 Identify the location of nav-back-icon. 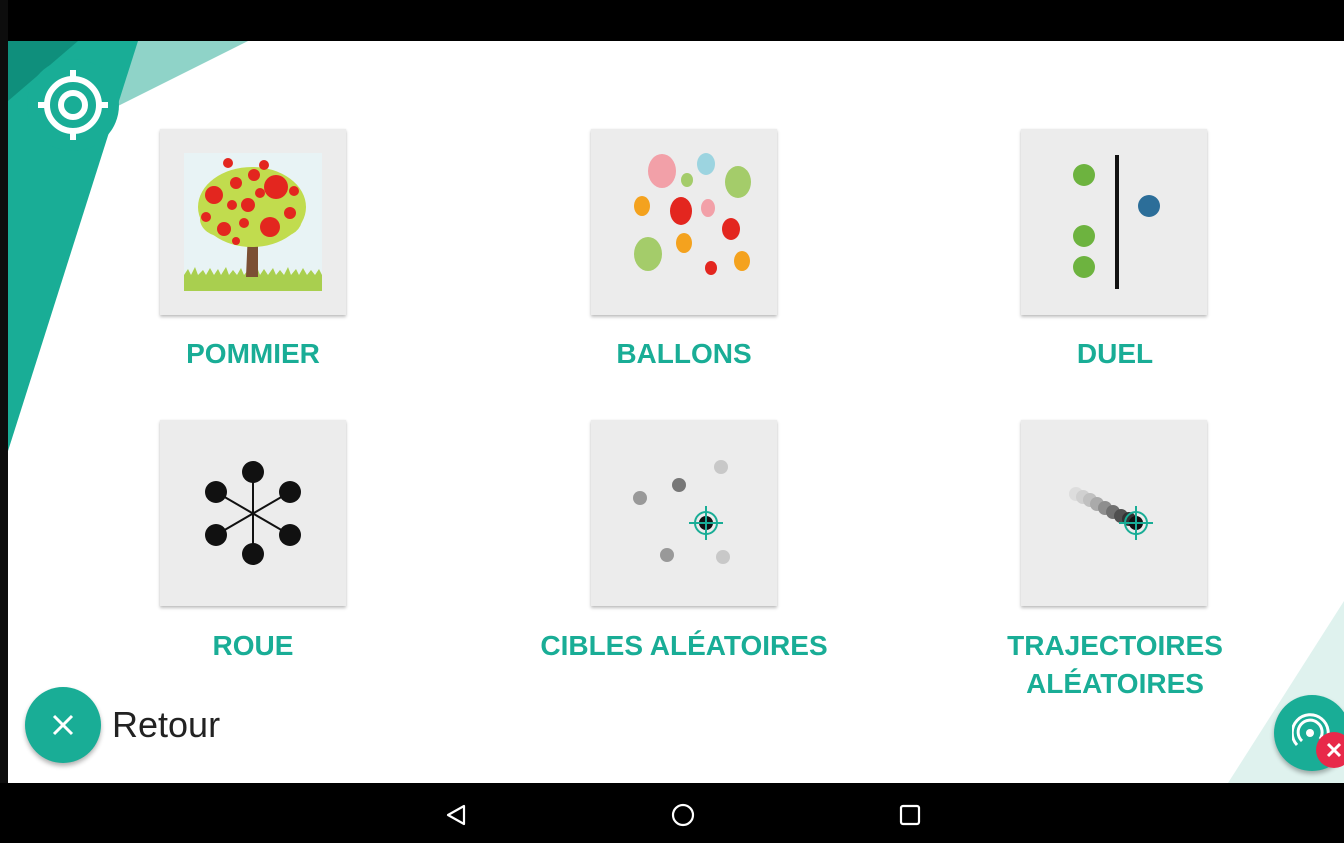
(456, 815).